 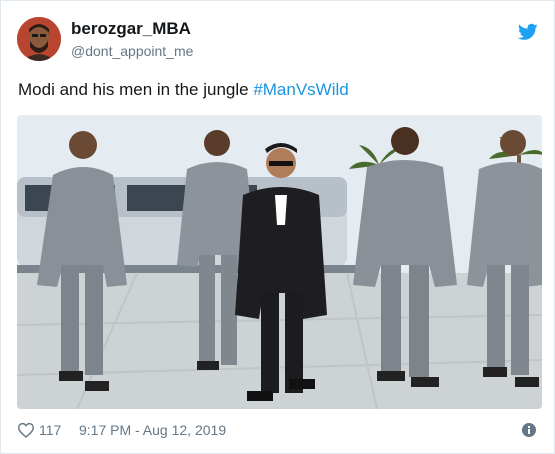 I want to click on like-count: 117, so click(x=50, y=430).